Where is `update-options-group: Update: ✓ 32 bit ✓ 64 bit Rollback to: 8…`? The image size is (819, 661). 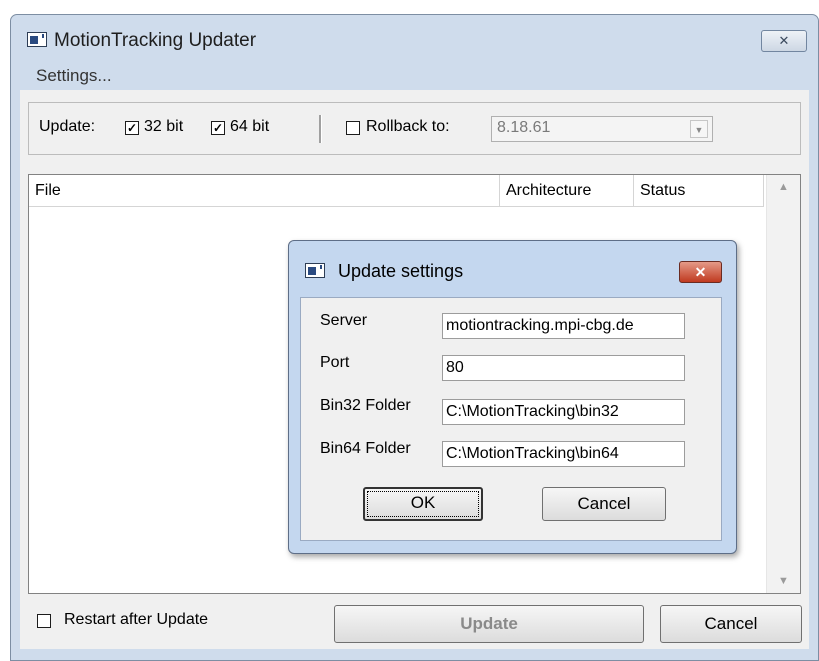 update-options-group: Update: ✓ 32 bit ✓ 64 bit Rollback to: 8… is located at coordinates (414, 128).